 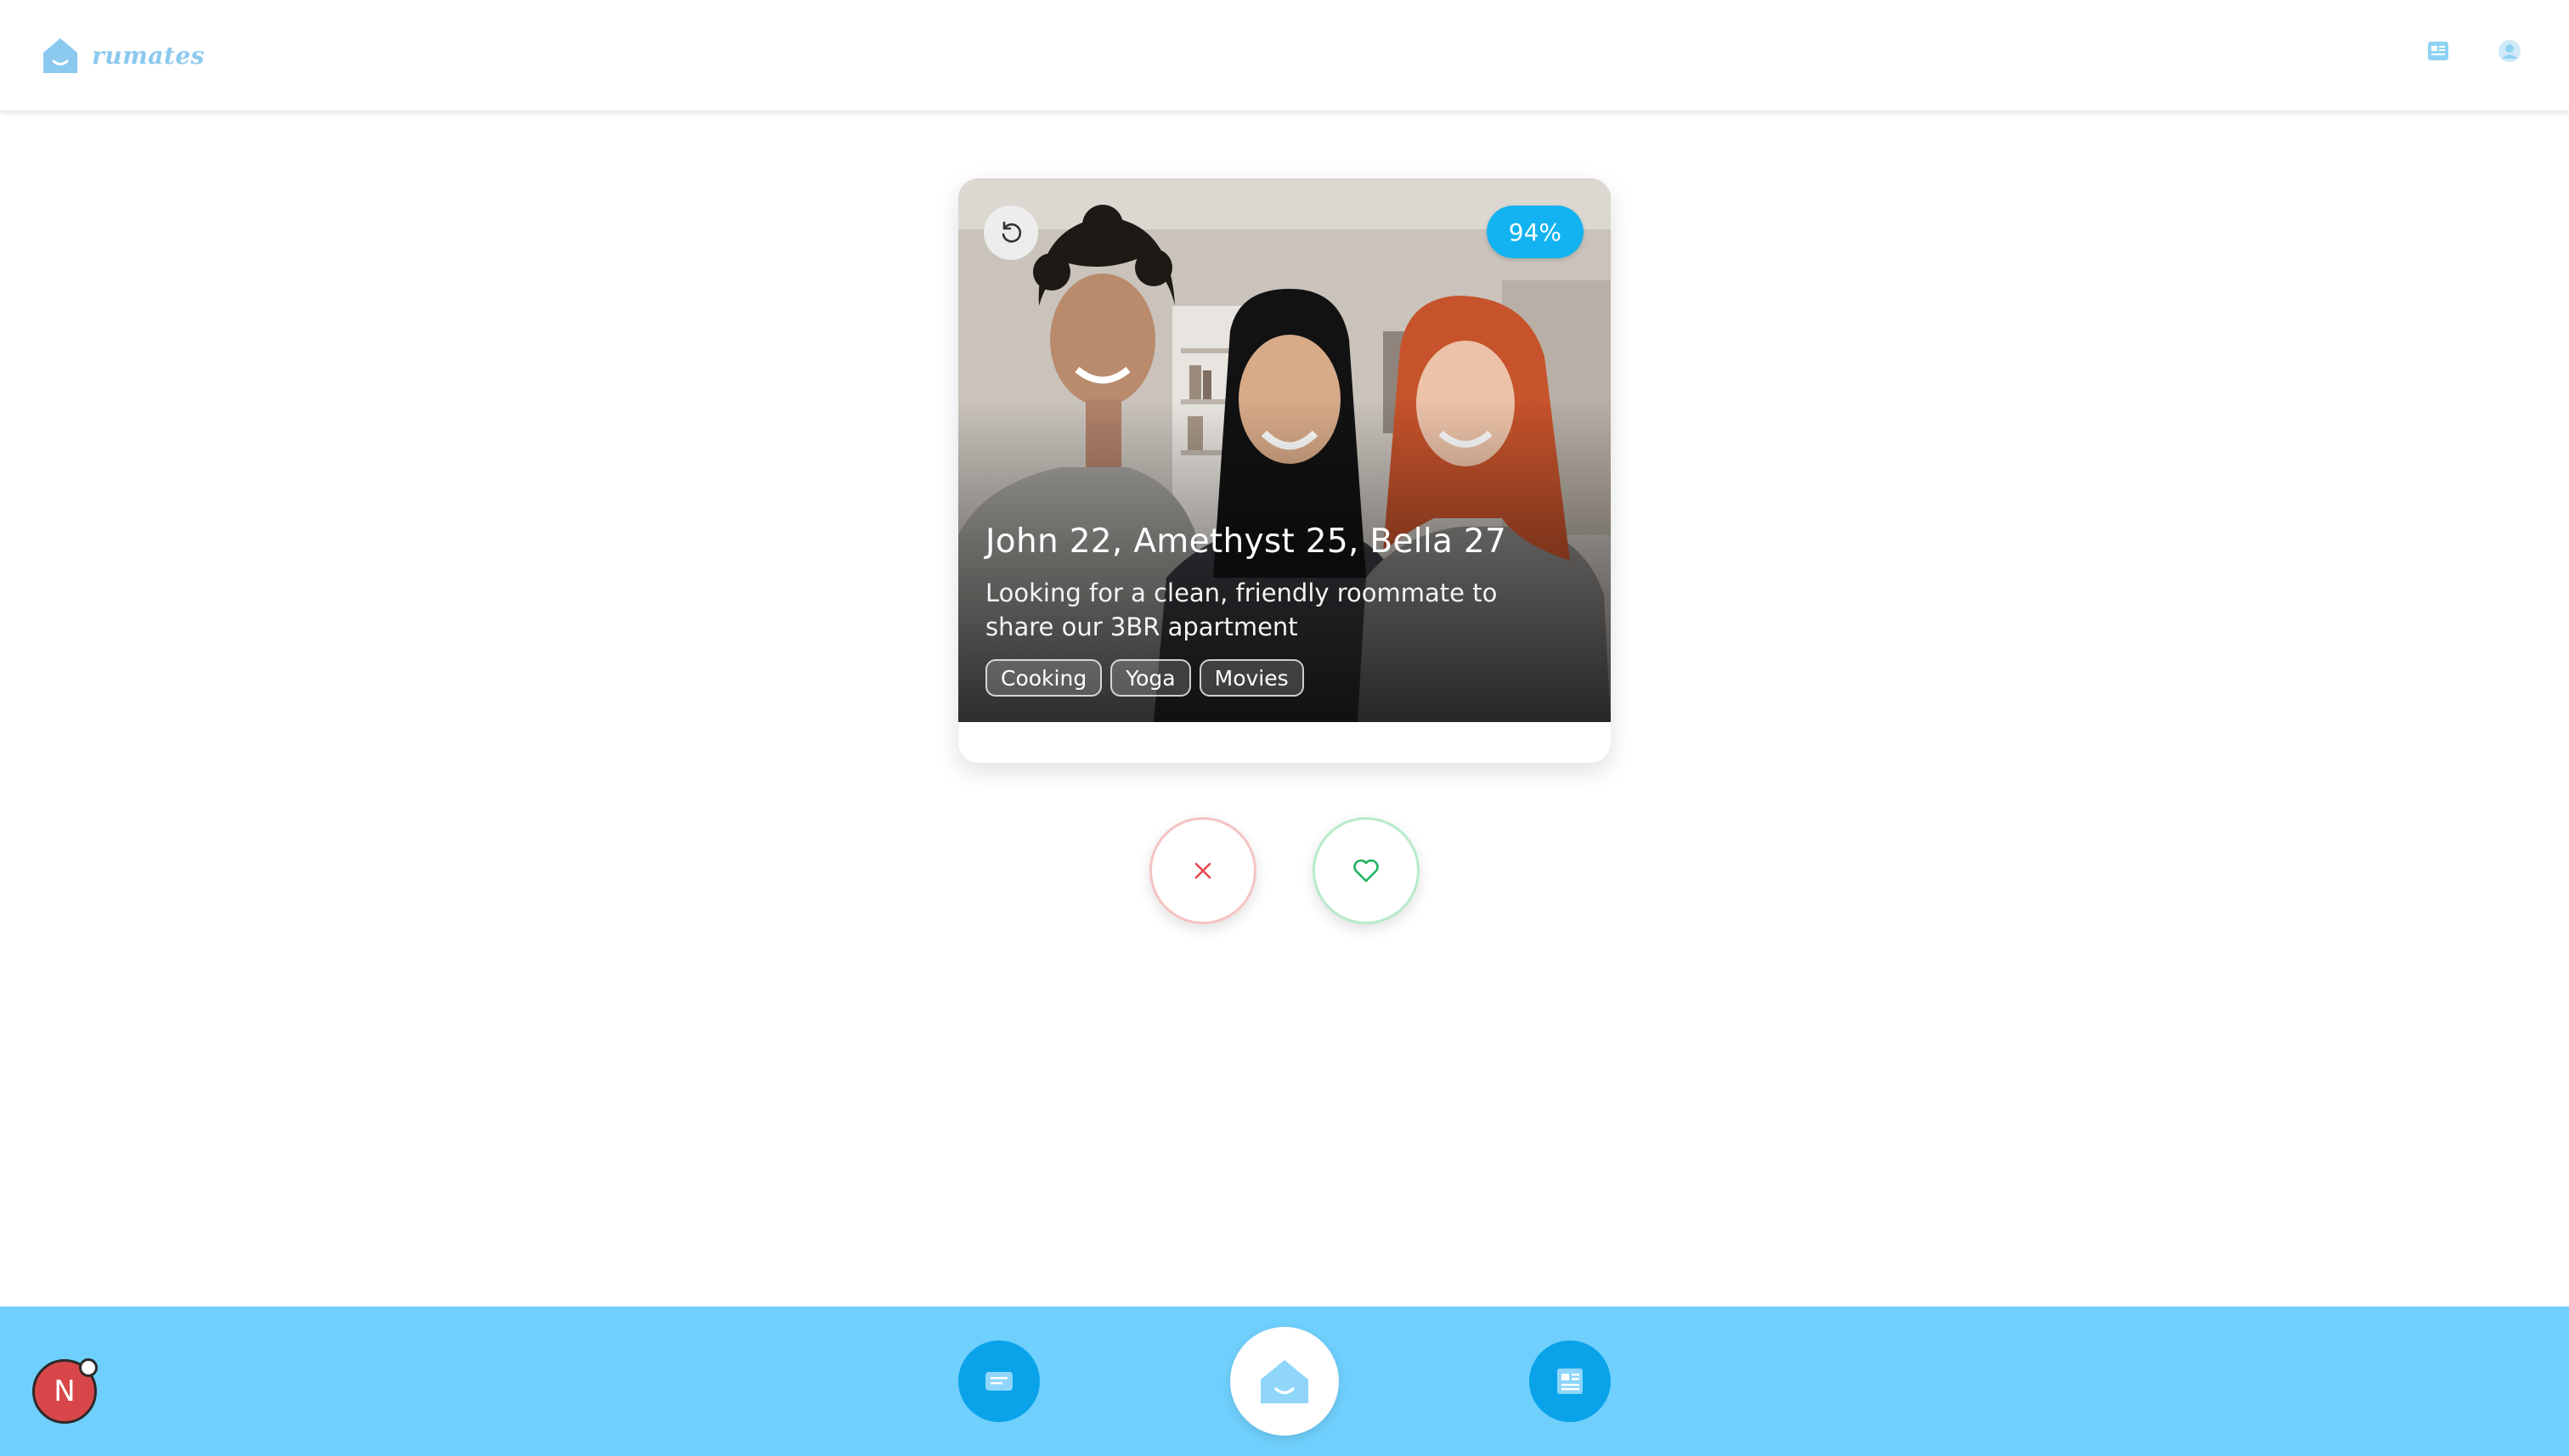 I want to click on close-icon, so click(x=1202, y=870).